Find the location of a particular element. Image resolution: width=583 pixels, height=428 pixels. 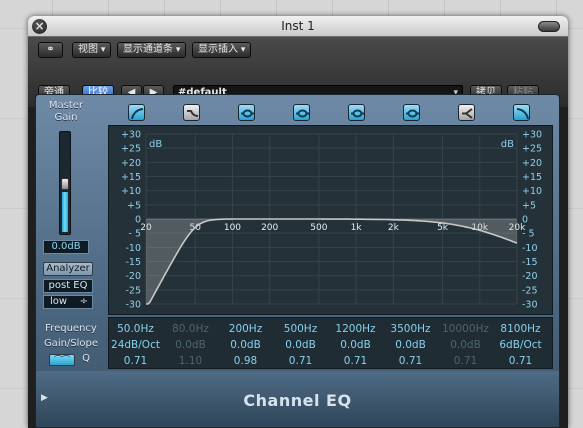

low-cut-icon is located at coordinates (136, 112).